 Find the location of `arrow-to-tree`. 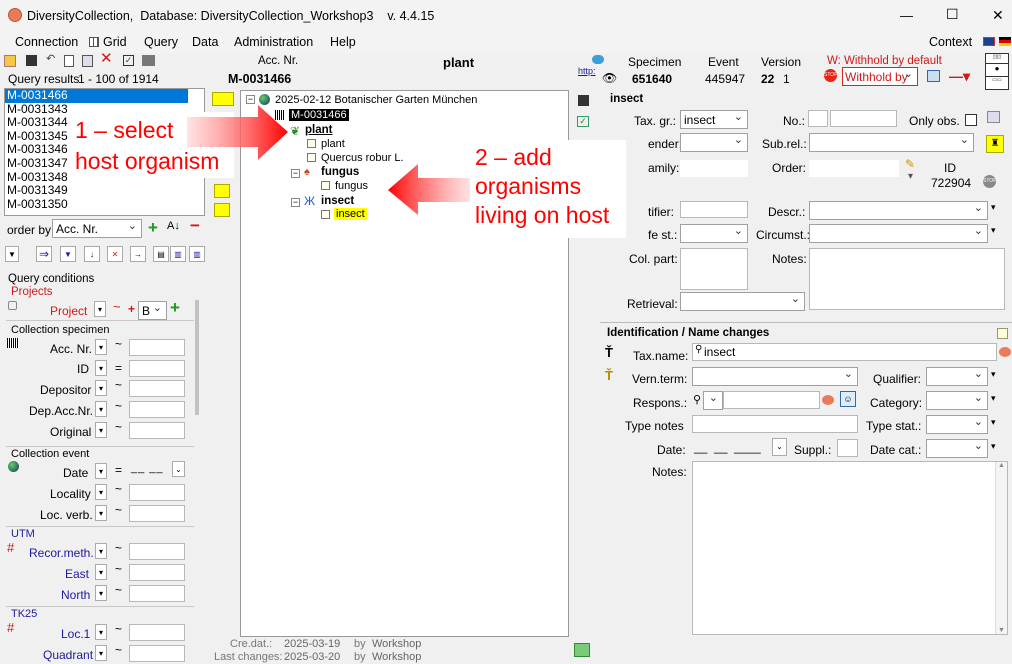

arrow-to-tree is located at coordinates (429, 189).